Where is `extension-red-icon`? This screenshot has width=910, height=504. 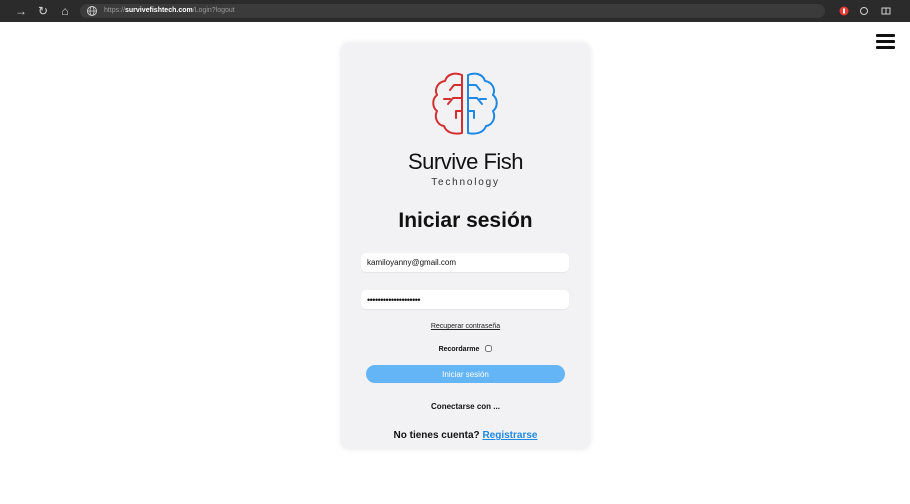 extension-red-icon is located at coordinates (844, 11).